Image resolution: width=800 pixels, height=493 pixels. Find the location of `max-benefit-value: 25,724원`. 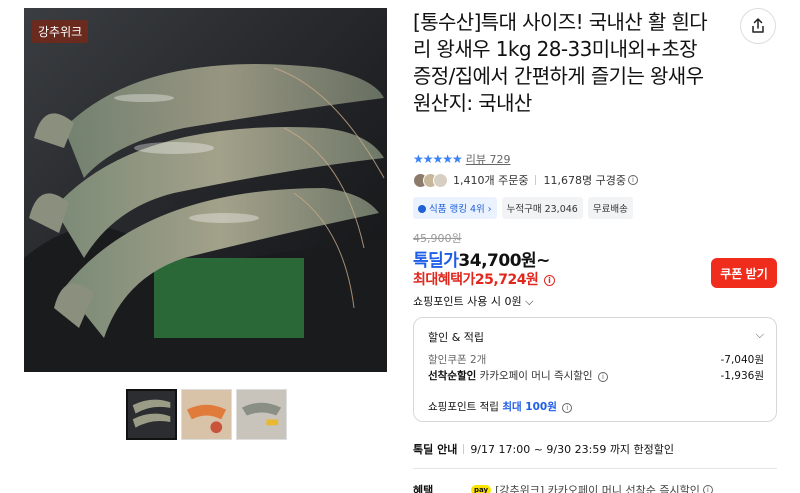

max-benefit-value: 25,724원 is located at coordinates (506, 280).